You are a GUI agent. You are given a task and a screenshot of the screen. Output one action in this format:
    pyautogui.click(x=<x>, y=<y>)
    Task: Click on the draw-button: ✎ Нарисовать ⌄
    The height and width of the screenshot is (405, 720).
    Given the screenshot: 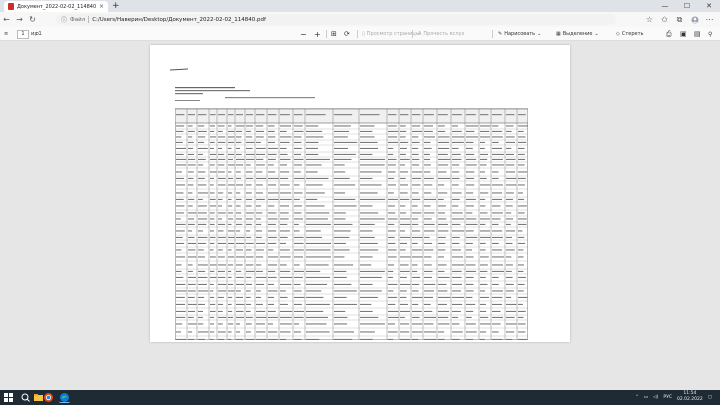 What is the action you would take?
    pyautogui.click(x=519, y=34)
    